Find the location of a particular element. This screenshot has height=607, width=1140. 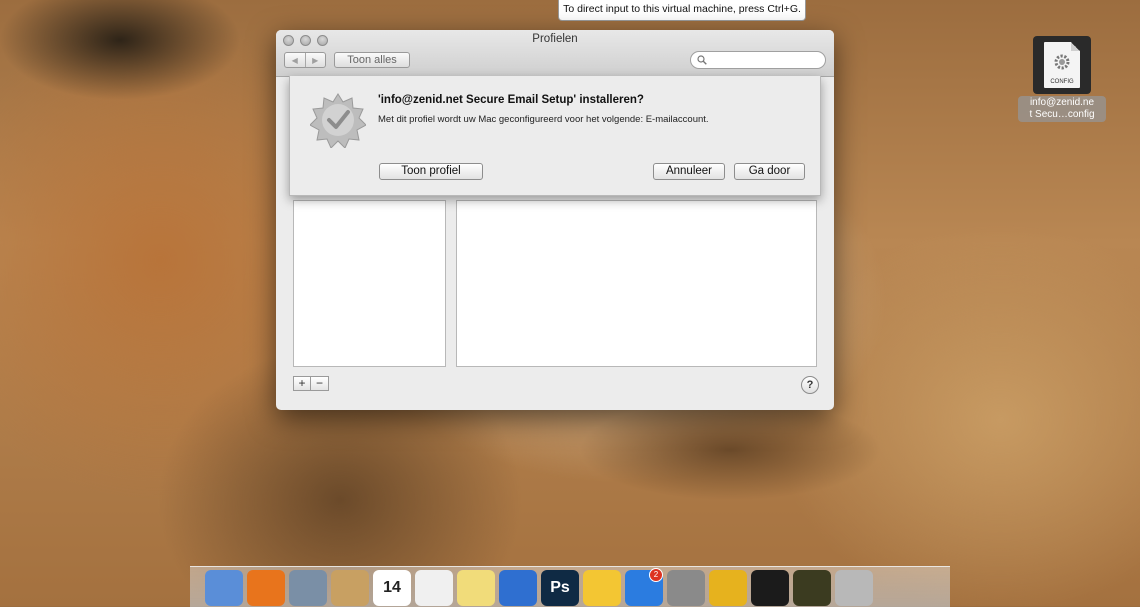

itunes-icon is located at coordinates (518, 588).